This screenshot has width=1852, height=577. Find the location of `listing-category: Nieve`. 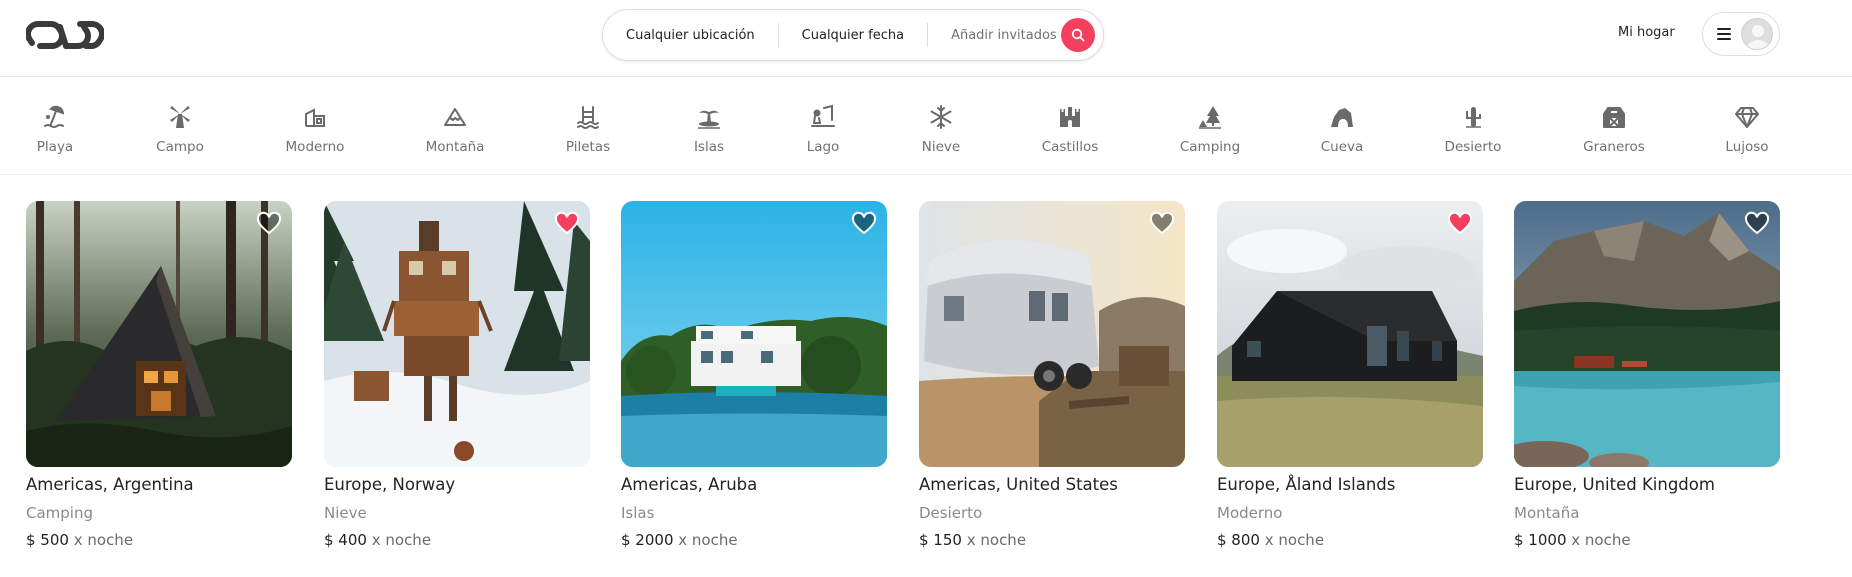

listing-category: Nieve is located at coordinates (345, 513).